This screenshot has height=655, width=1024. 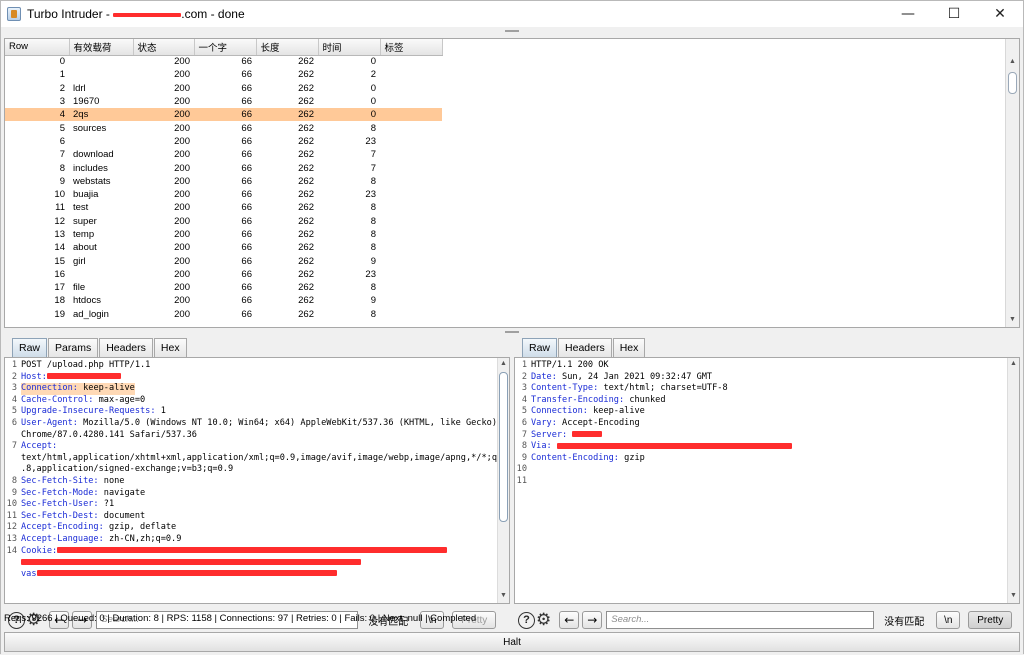 What do you see at coordinates (653, 412) in the screenshot?
I see `code-line: 5 Connection: keep-alive` at bounding box center [653, 412].